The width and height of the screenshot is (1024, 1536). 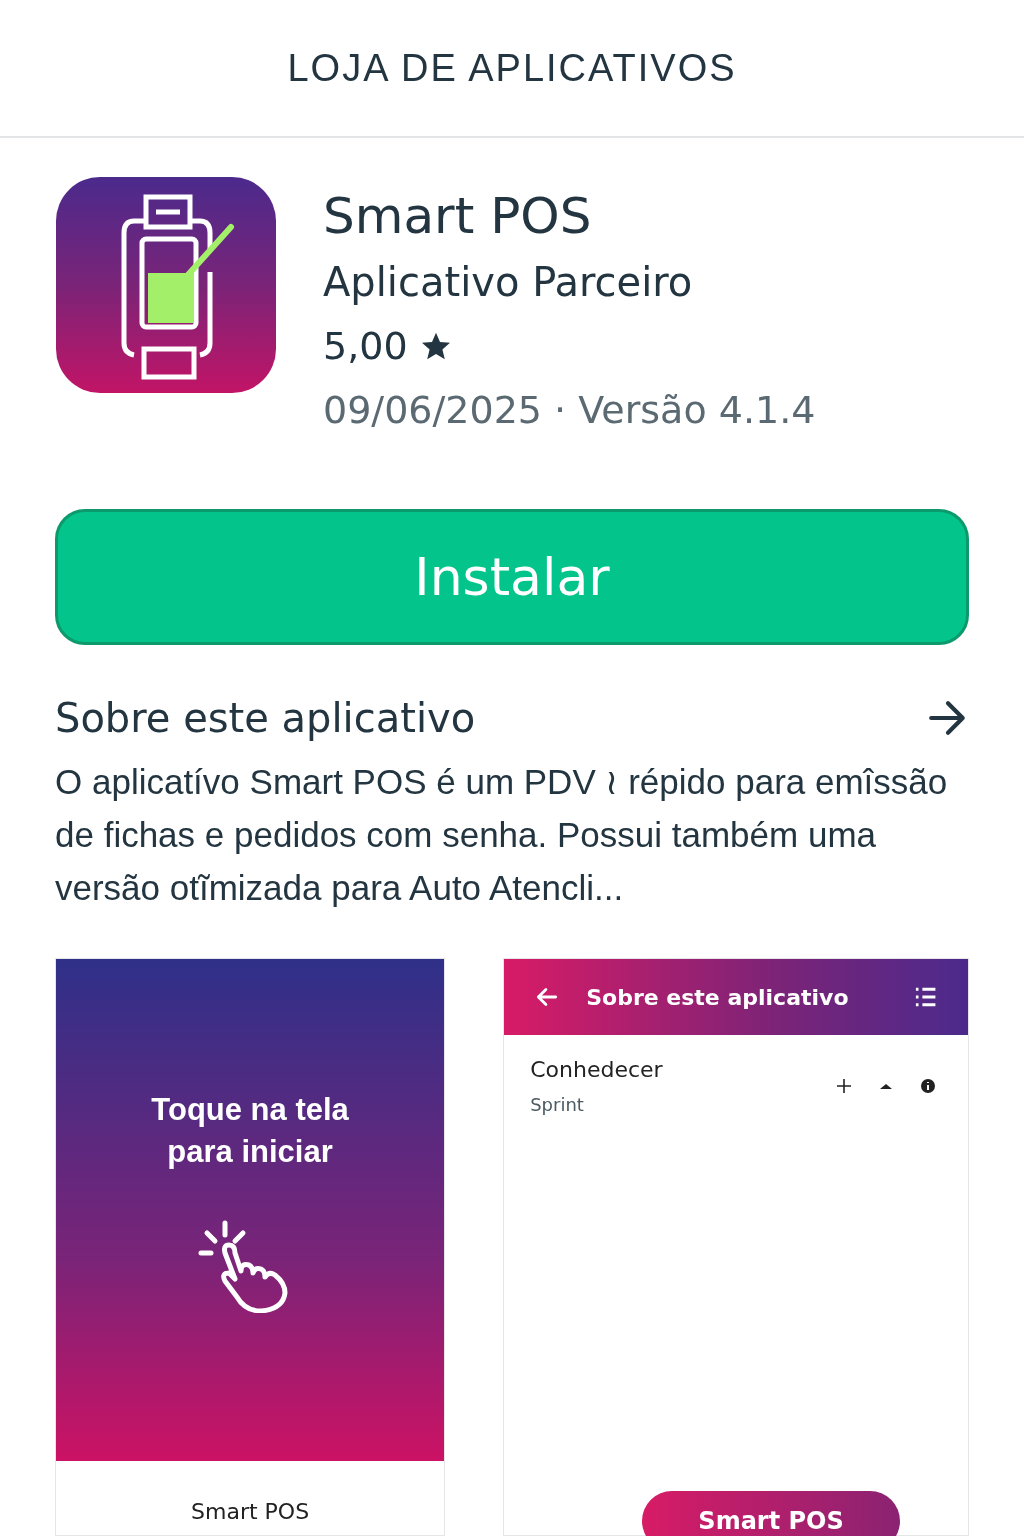 I want to click on date-version: 09/06/2025 · Versão 4.1.4, so click(x=569, y=410).